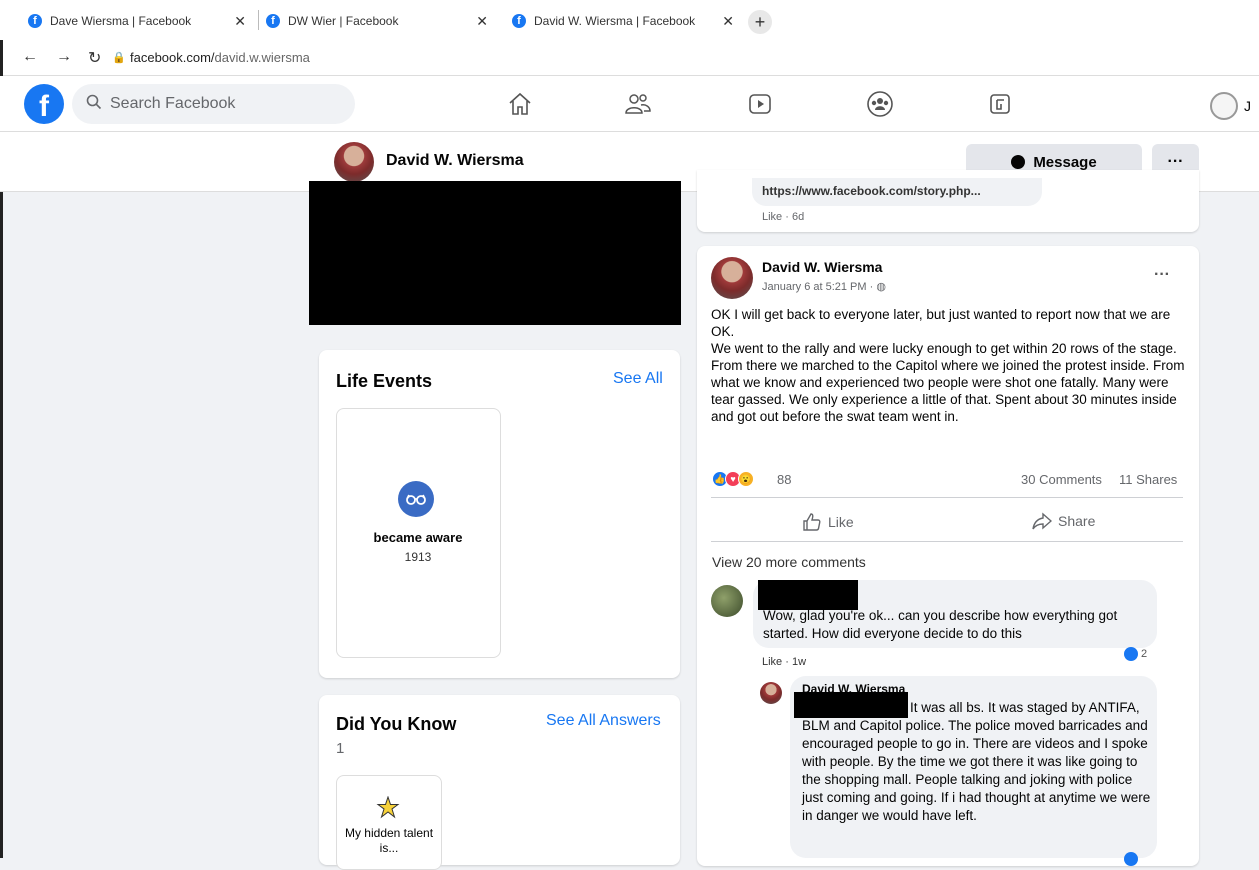 This screenshot has width=1259, height=870. Describe the element at coordinates (760, 104) in the screenshot. I see `watch-icon` at that location.